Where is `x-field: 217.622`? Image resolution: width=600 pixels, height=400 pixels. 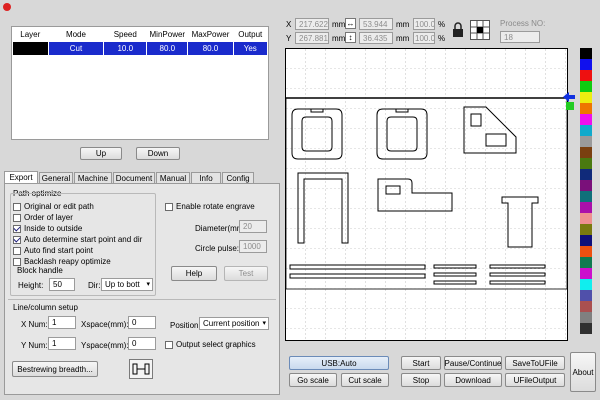 x-field: 217.622 is located at coordinates (312, 24).